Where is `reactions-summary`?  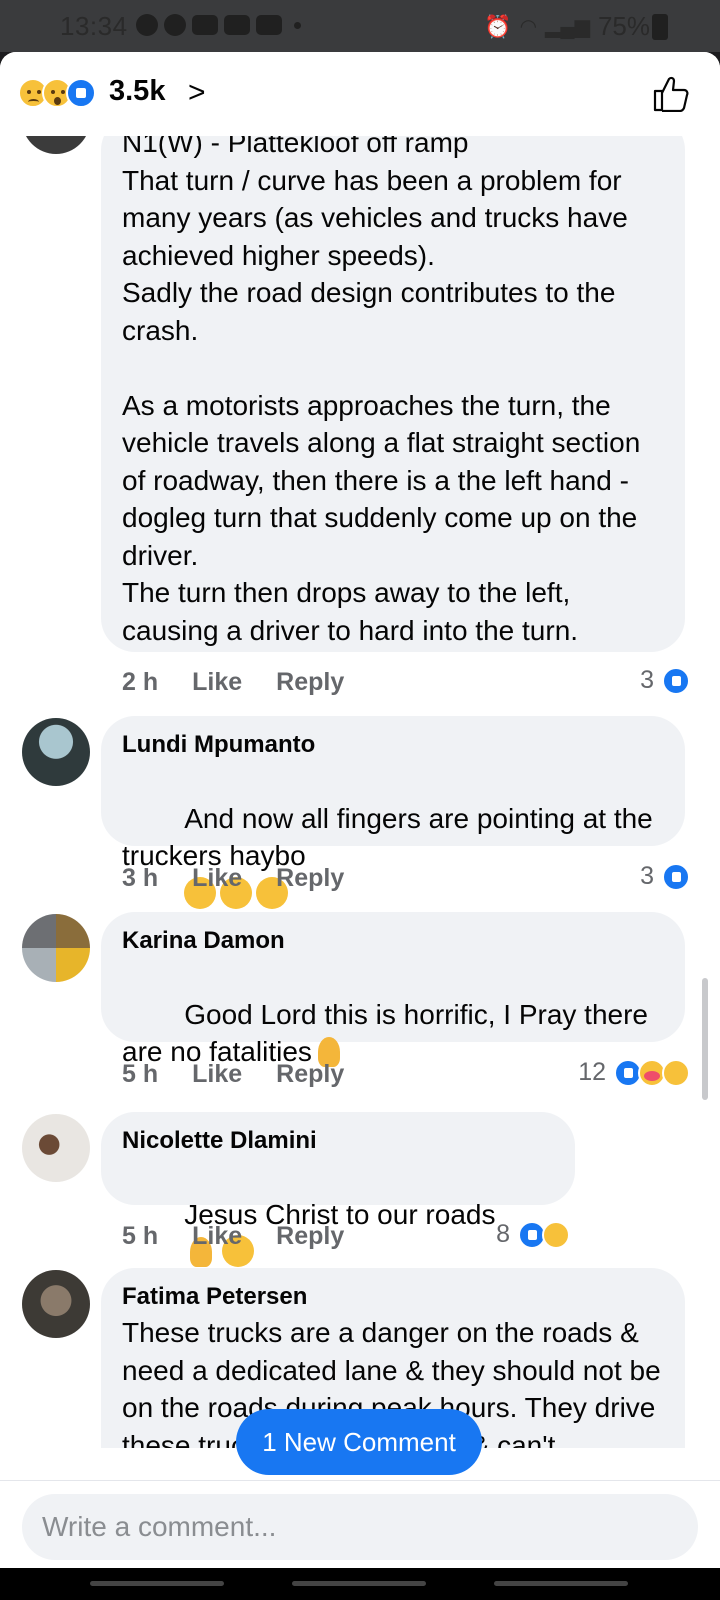 reactions-summary is located at coordinates (57, 93).